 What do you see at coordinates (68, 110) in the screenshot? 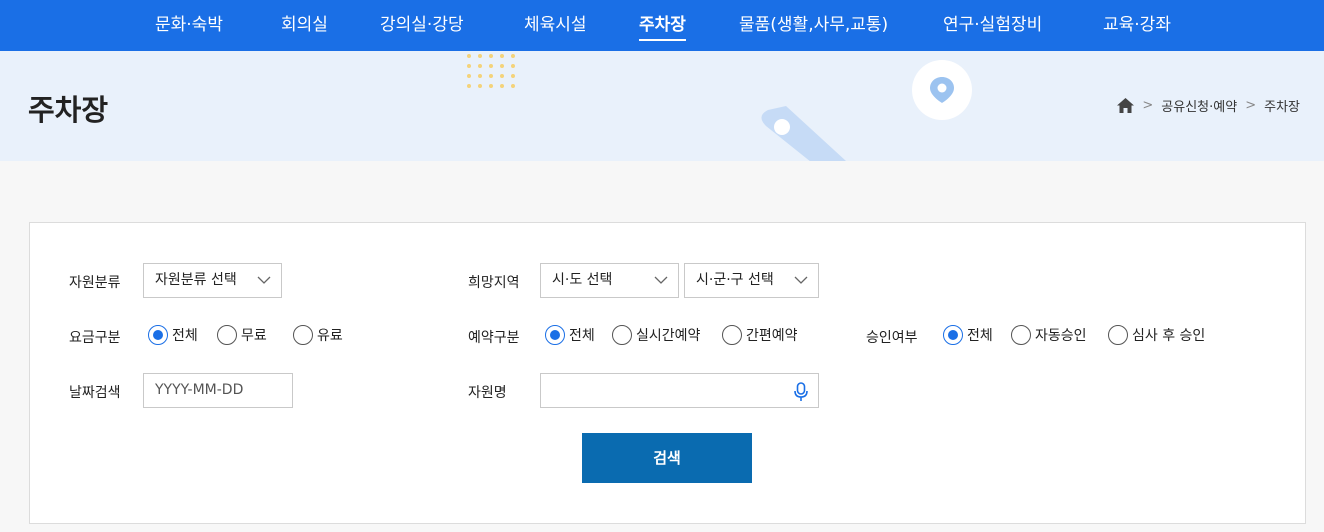
I see `page-title: 주차장` at bounding box center [68, 110].